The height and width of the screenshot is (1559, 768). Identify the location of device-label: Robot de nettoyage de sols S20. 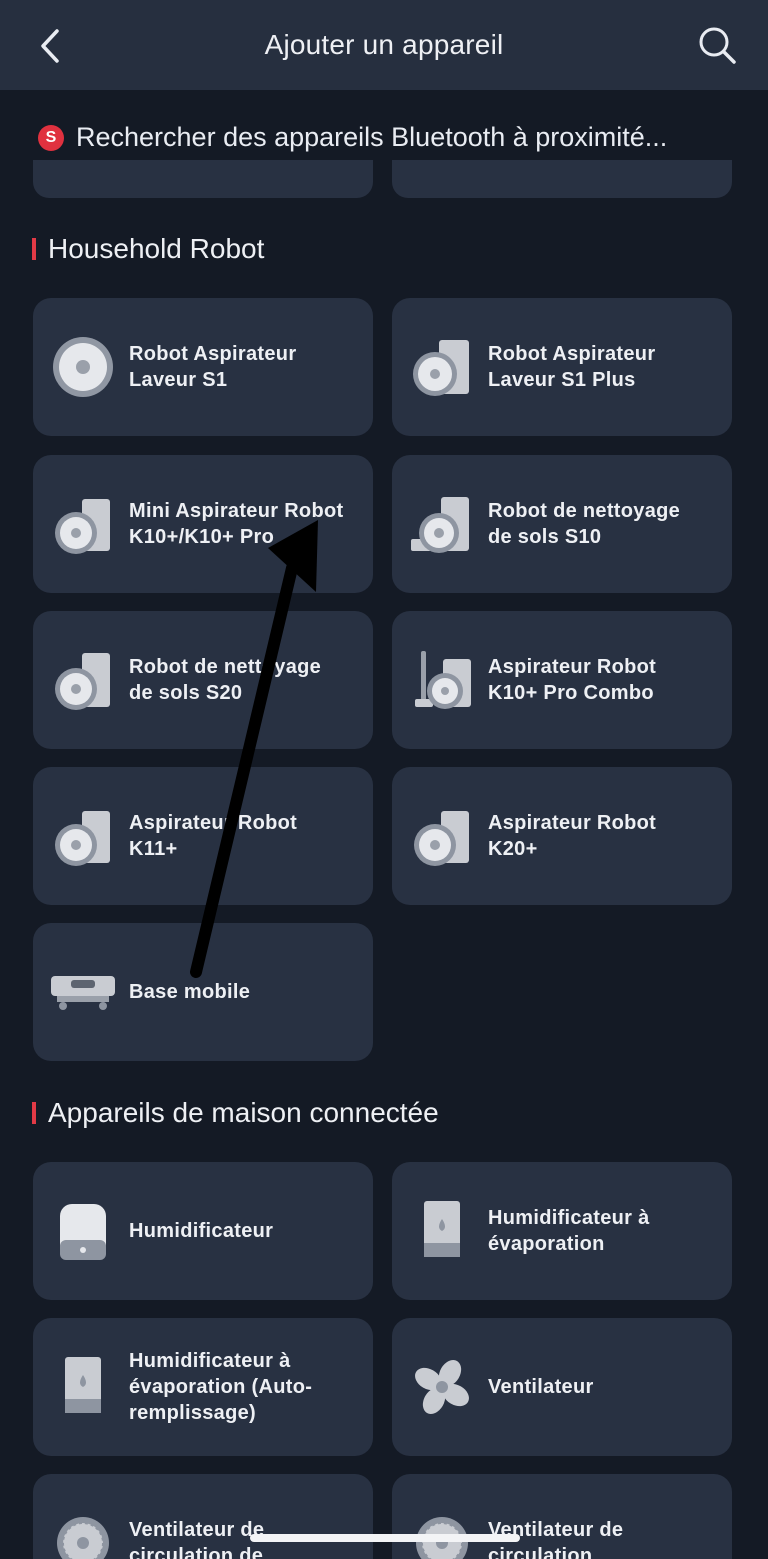
(225, 680).